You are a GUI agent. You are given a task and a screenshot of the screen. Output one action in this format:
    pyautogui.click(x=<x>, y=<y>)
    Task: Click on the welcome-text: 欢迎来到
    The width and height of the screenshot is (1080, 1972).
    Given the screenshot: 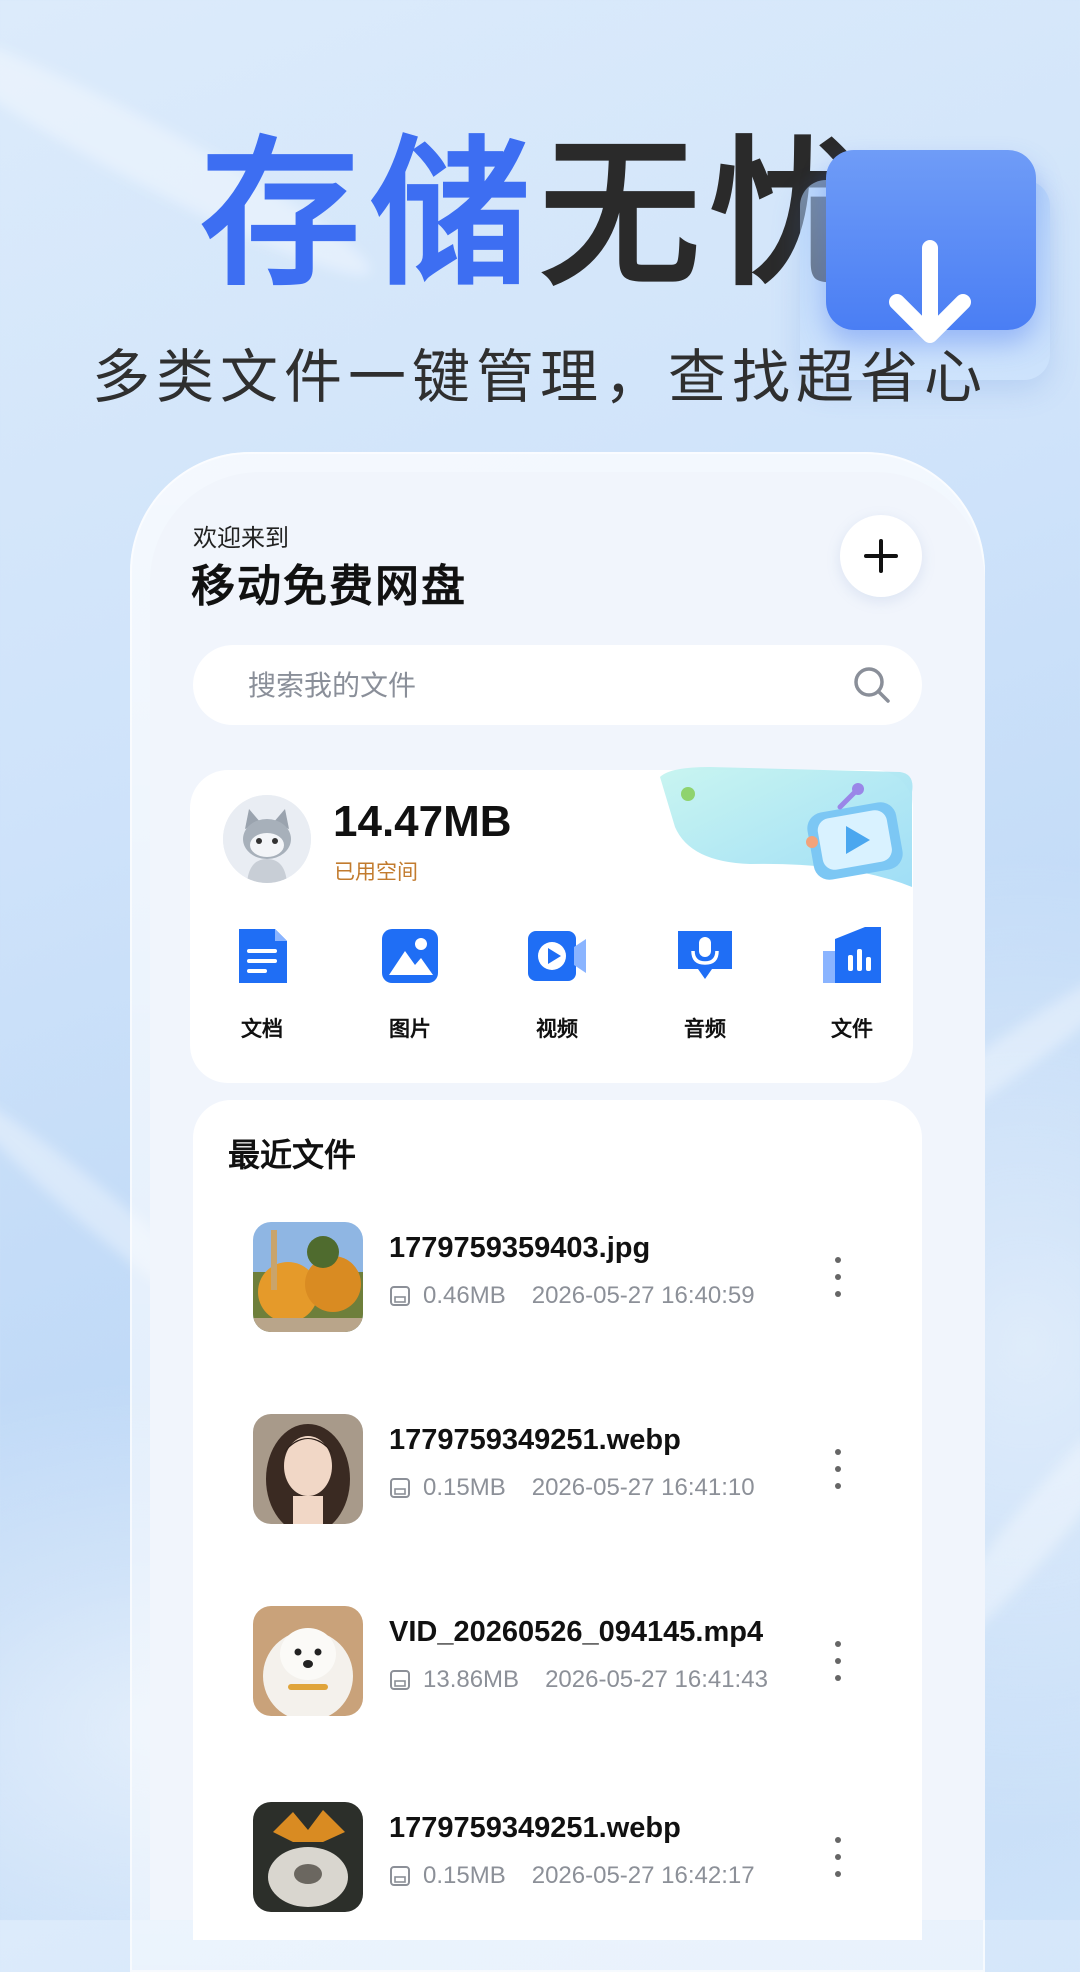 What is the action you would take?
    pyautogui.click(x=241, y=538)
    